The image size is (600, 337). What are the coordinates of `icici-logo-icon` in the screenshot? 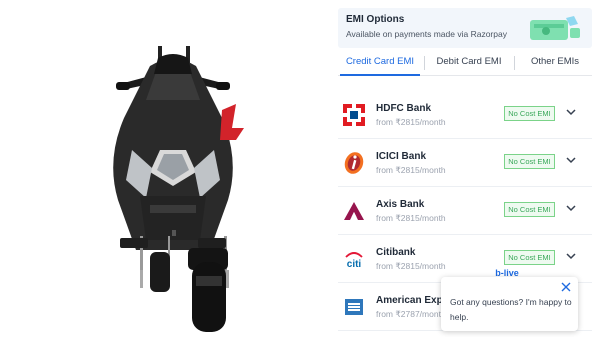 It's located at (354, 163).